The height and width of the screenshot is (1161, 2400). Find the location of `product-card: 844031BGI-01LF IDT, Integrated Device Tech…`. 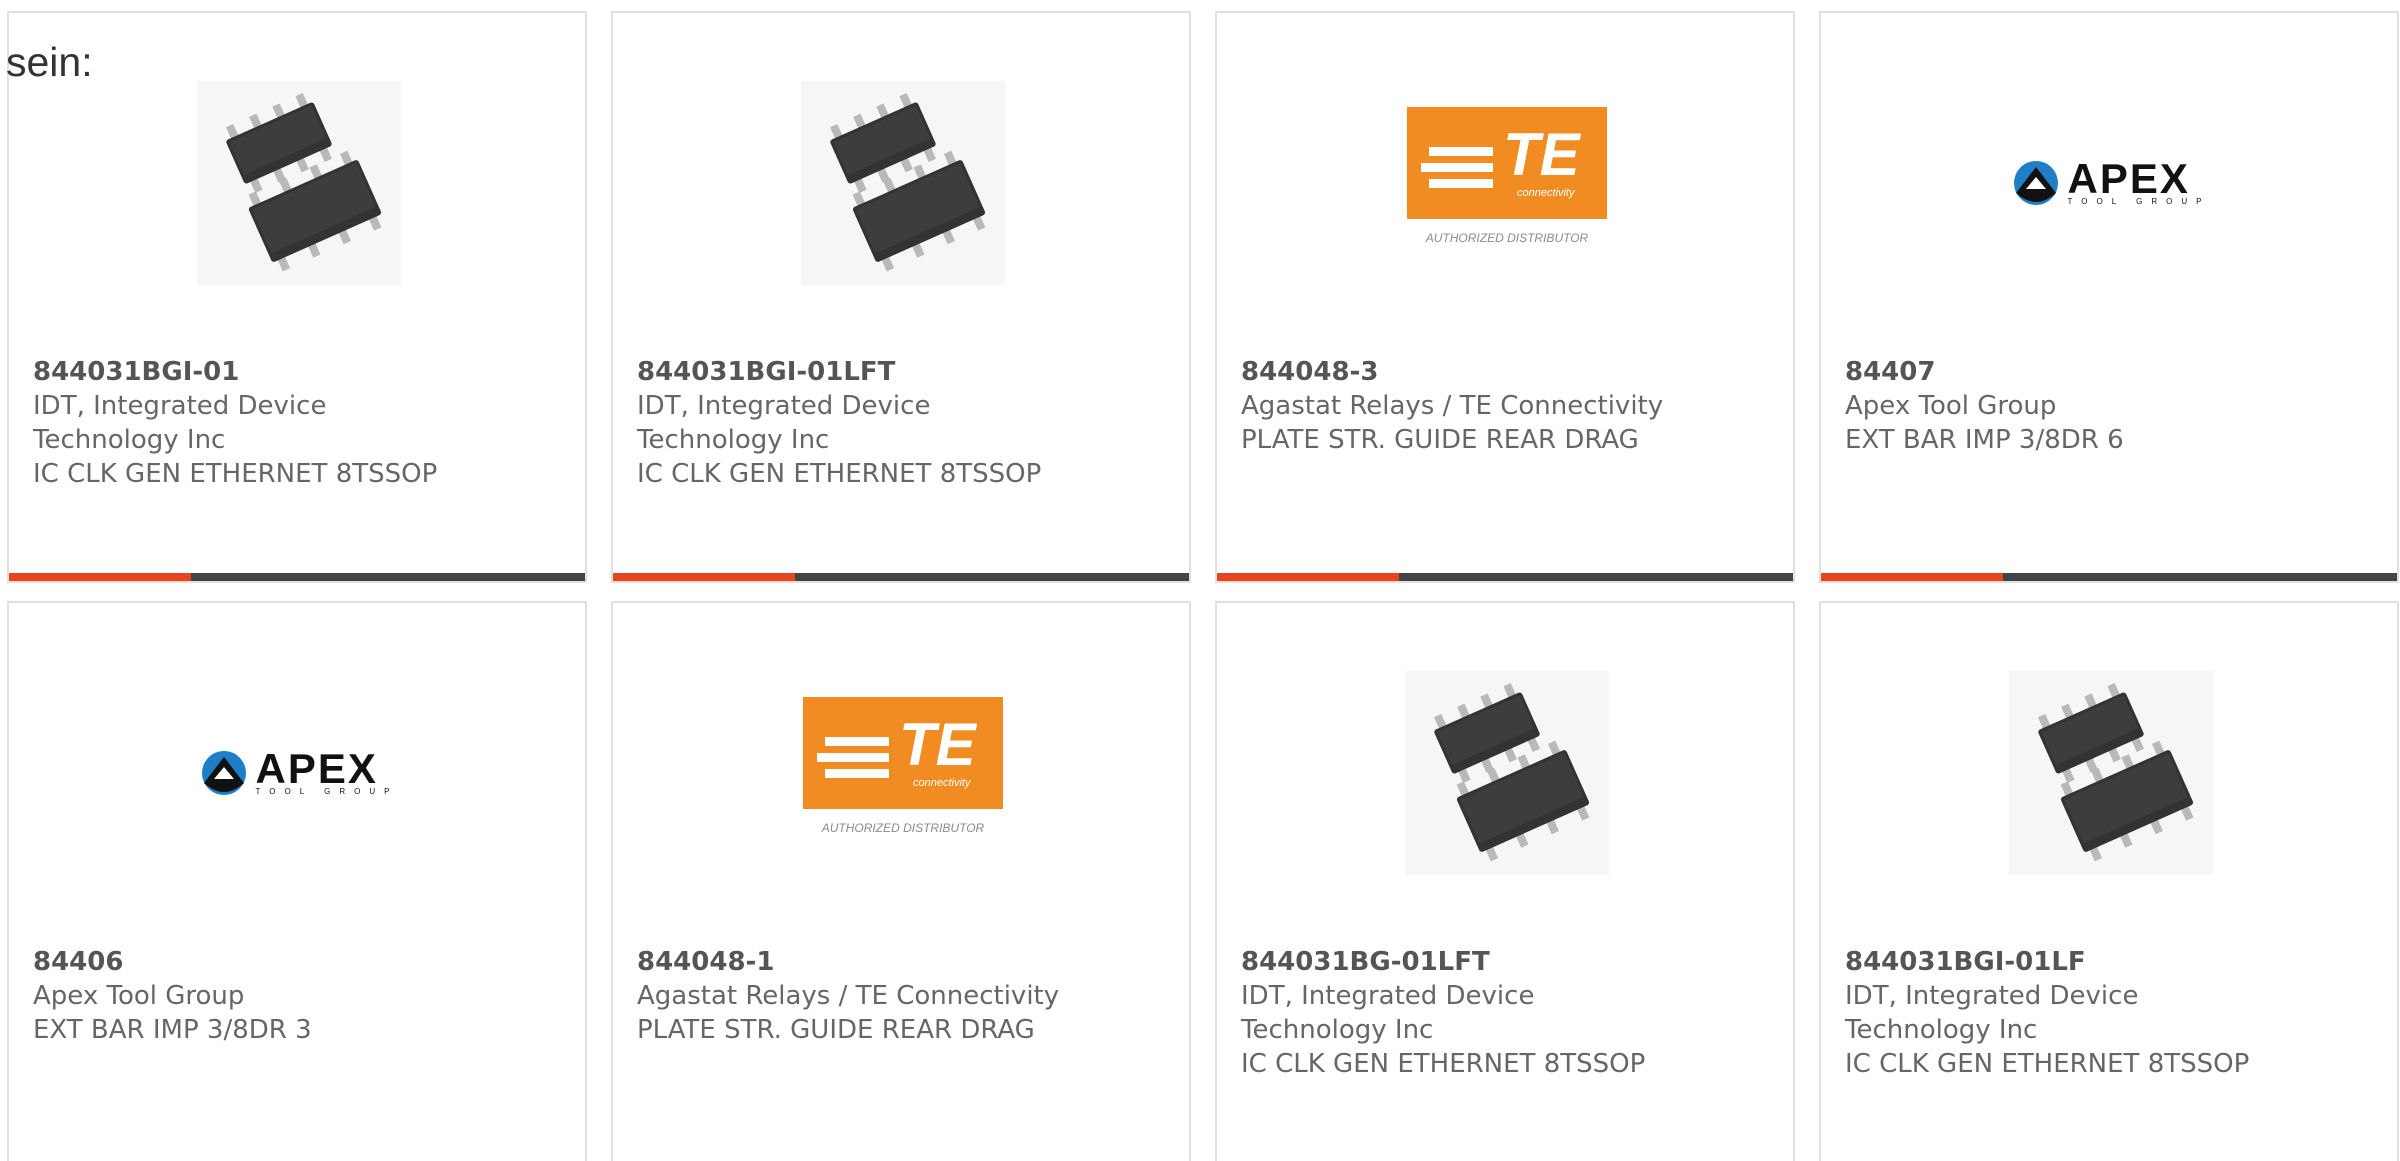

product-card: 844031BGI-01LF IDT, Integrated Device Tech… is located at coordinates (2109, 881).